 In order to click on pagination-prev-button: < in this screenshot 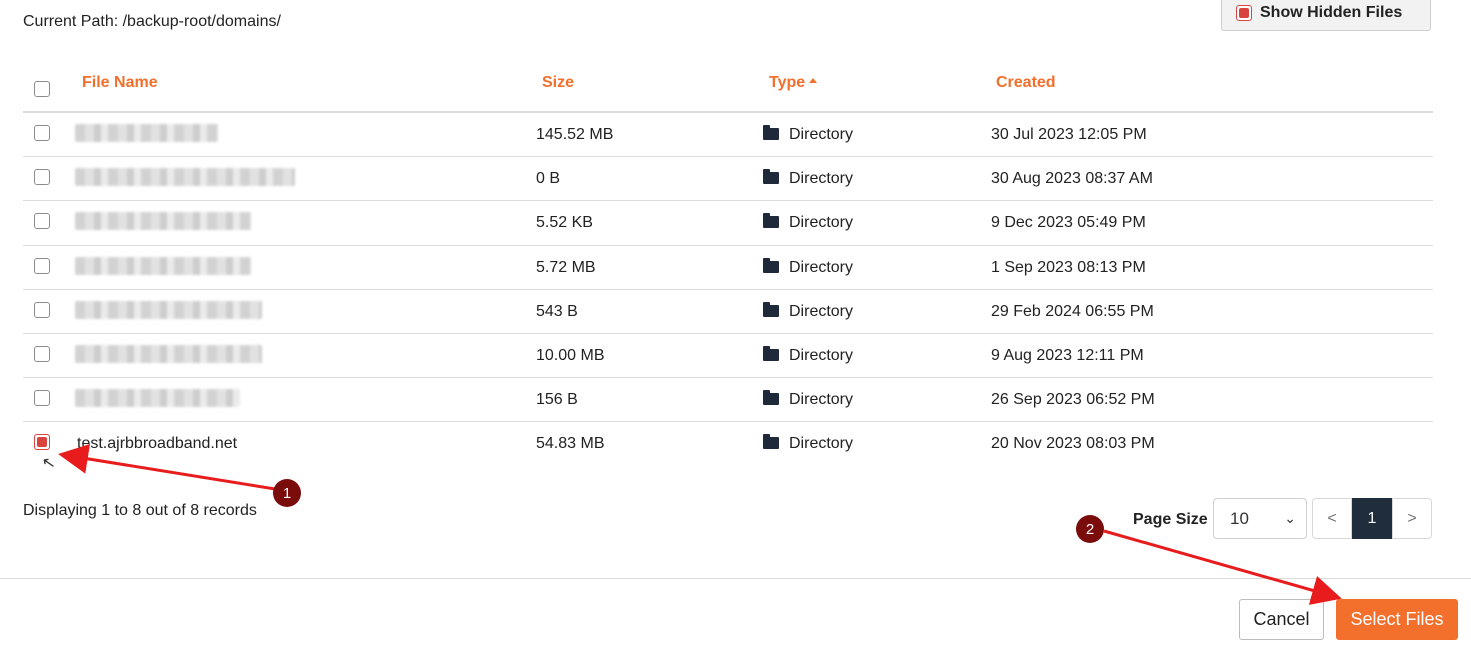, I will do `click(1332, 518)`.